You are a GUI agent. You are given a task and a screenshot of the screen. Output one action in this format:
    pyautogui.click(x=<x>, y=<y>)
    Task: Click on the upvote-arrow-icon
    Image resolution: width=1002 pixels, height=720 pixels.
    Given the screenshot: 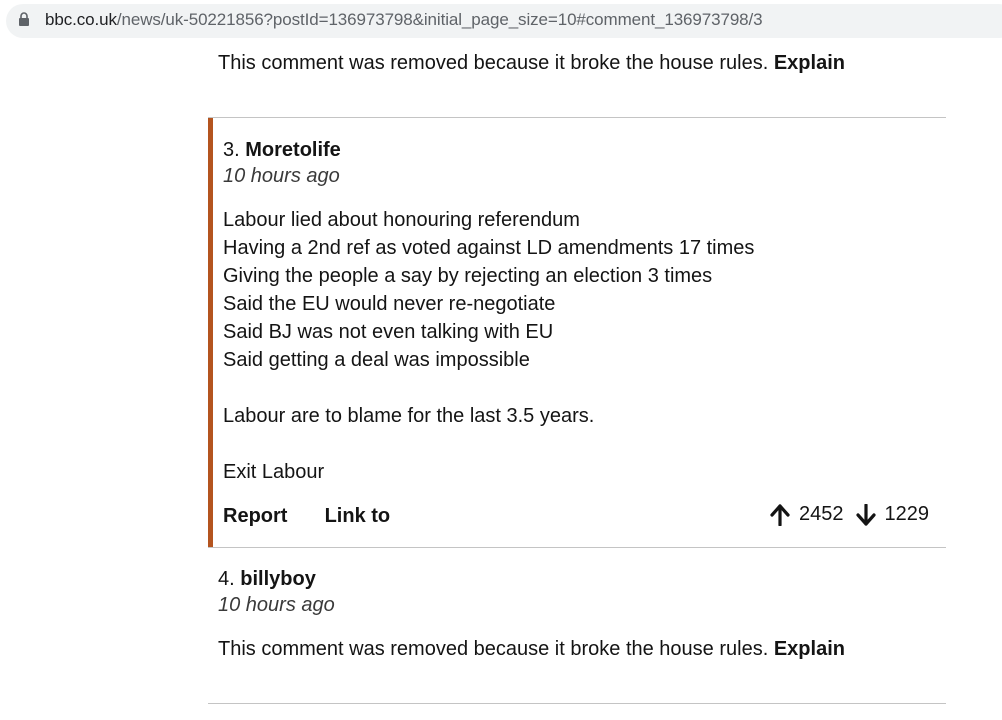 What is the action you would take?
    pyautogui.click(x=780, y=514)
    